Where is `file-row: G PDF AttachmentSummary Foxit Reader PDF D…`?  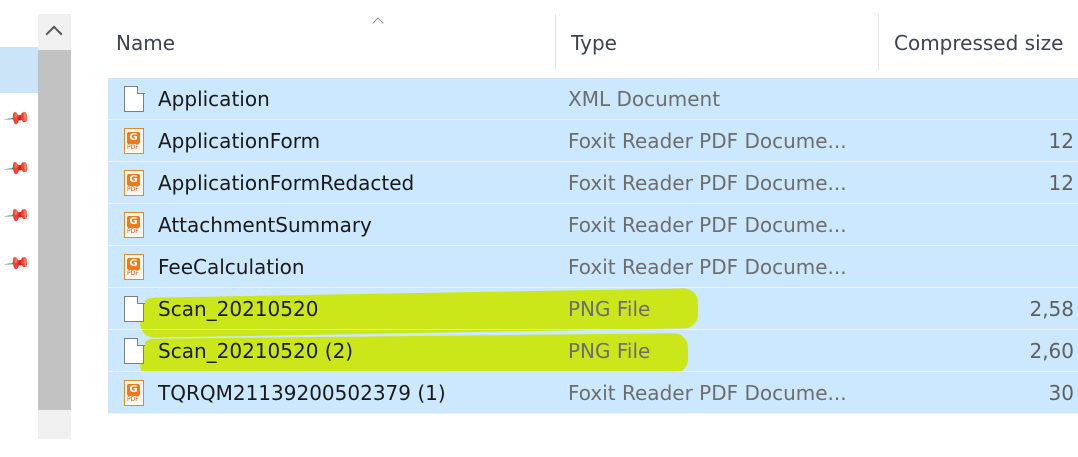
file-row: G PDF AttachmentSummary Foxit Reader PDF D… is located at coordinates (593, 225).